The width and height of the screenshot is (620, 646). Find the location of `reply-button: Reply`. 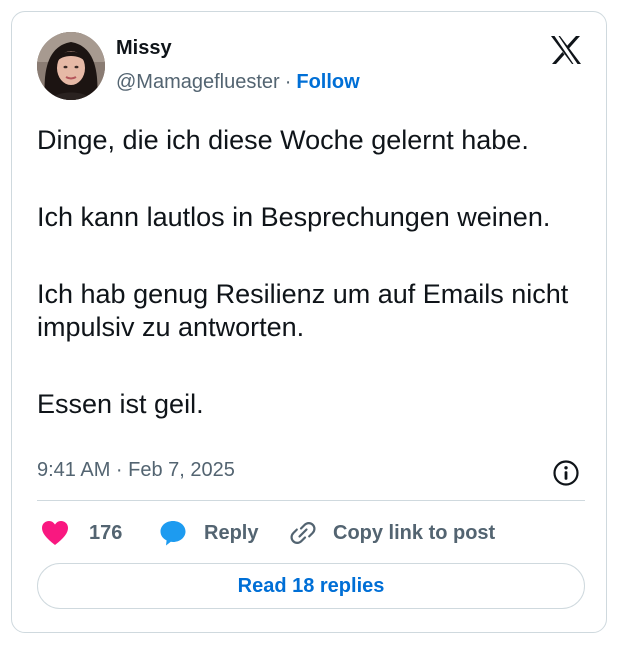

reply-button: Reply is located at coordinates (208, 533).